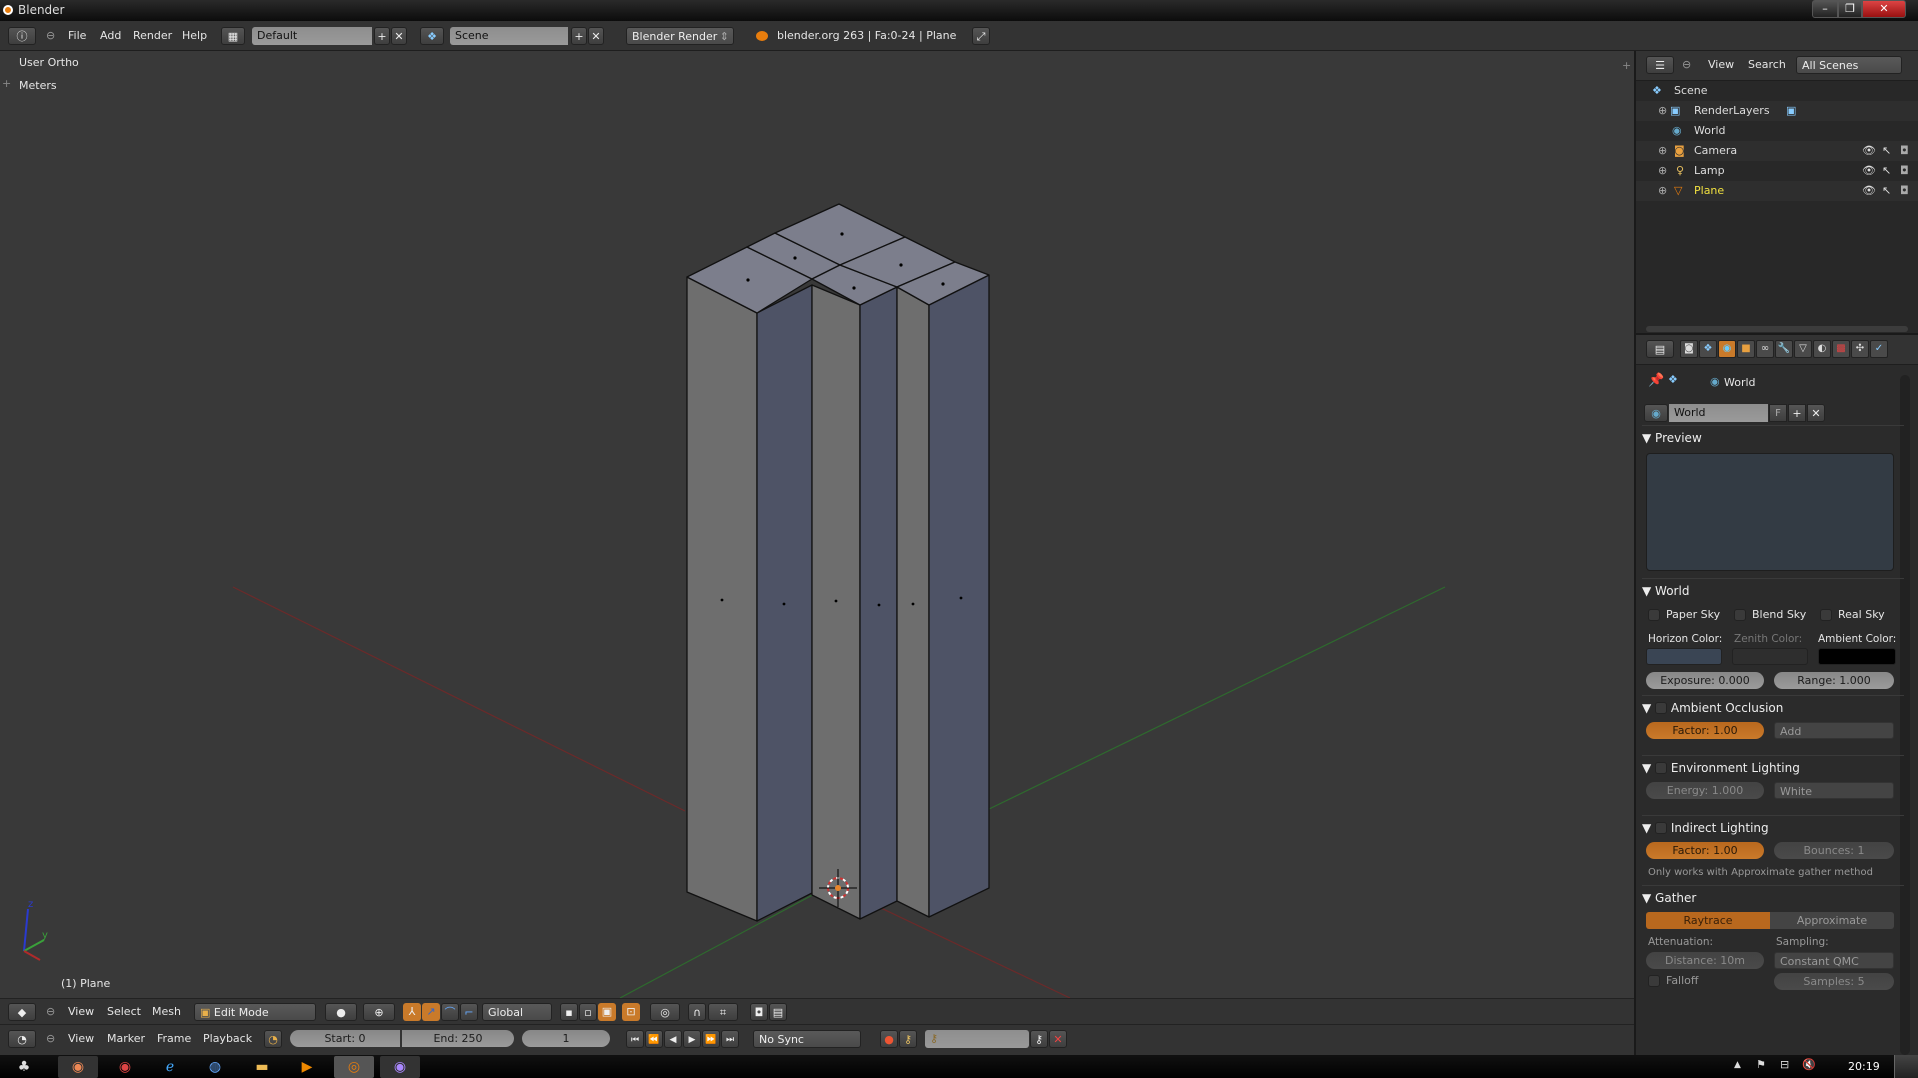 Image resolution: width=1918 pixels, height=1078 pixels. What do you see at coordinates (77, 36) in the screenshot?
I see `menu-file: File` at bounding box center [77, 36].